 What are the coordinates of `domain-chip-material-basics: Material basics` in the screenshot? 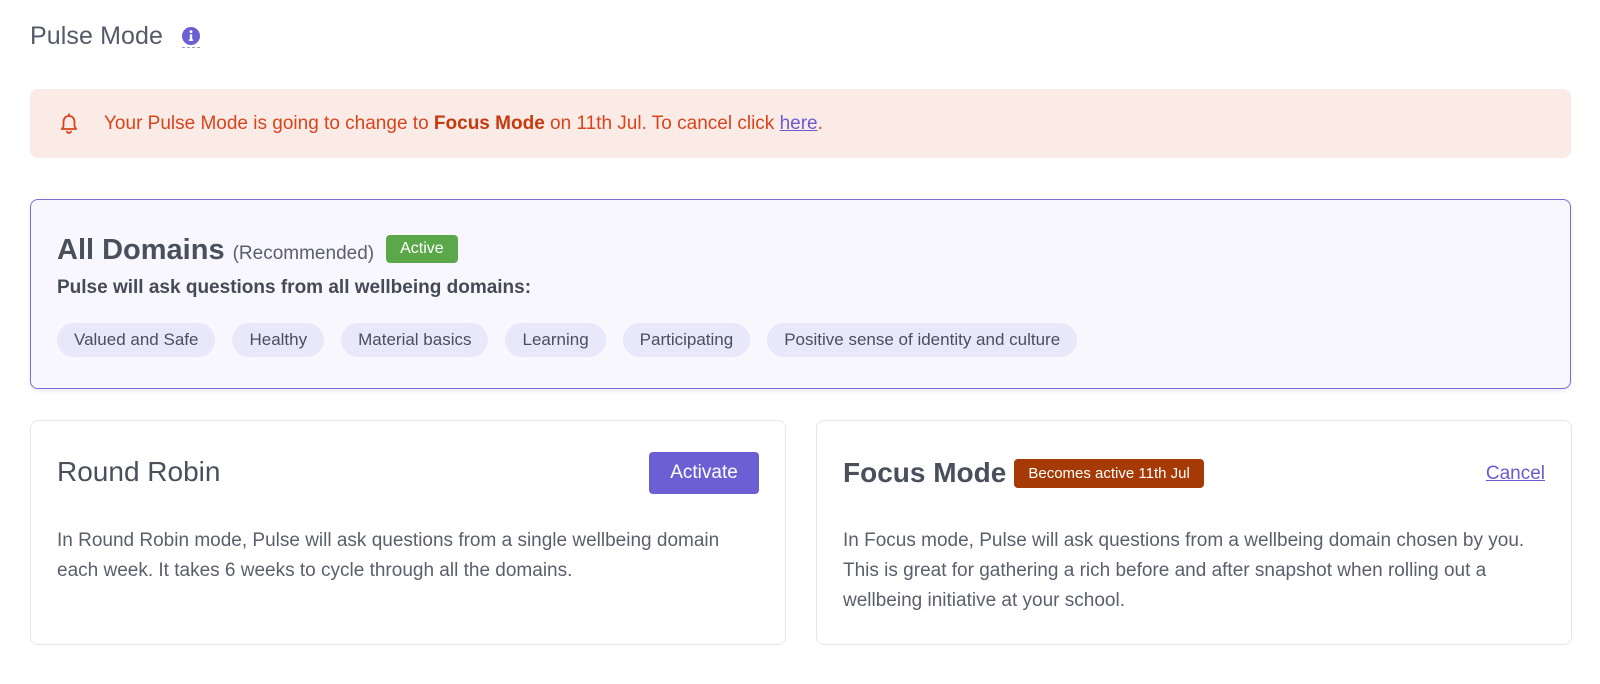 It's located at (415, 340).